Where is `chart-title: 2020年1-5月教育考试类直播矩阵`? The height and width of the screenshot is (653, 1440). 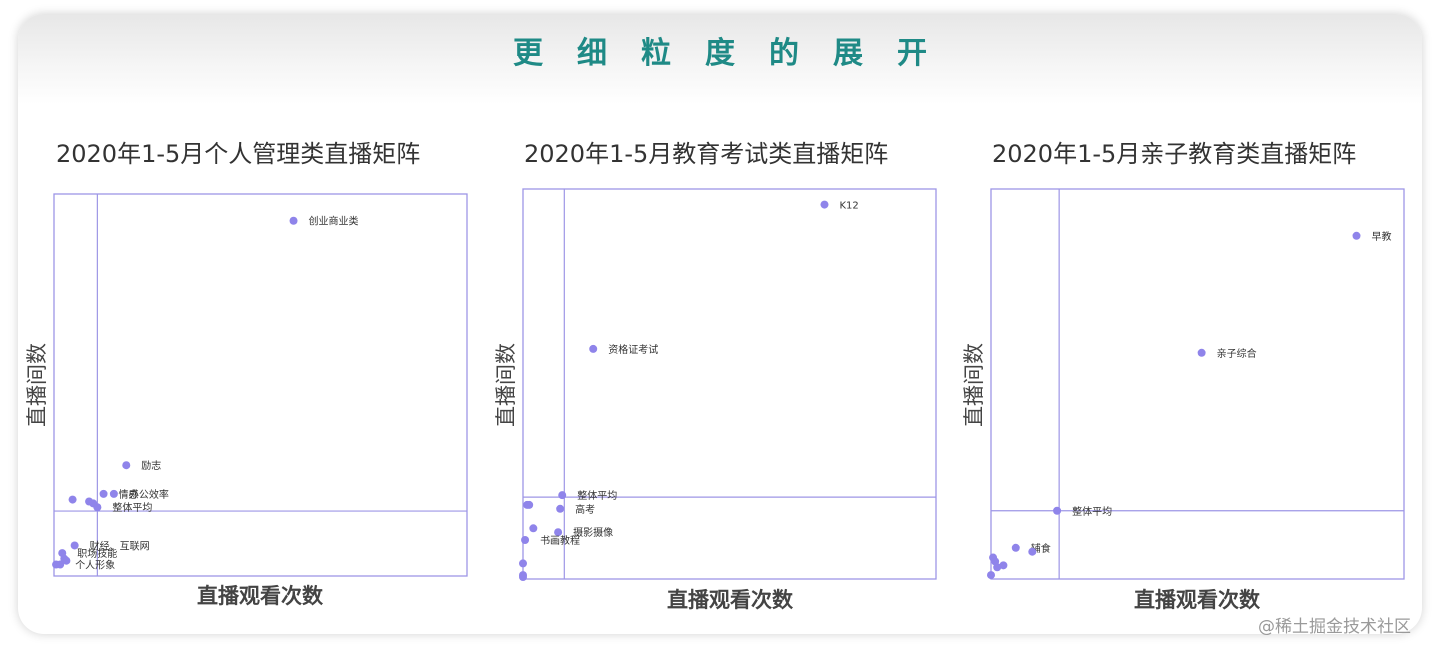 chart-title: 2020年1-5月教育考试类直播矩阵 is located at coordinates (706, 154).